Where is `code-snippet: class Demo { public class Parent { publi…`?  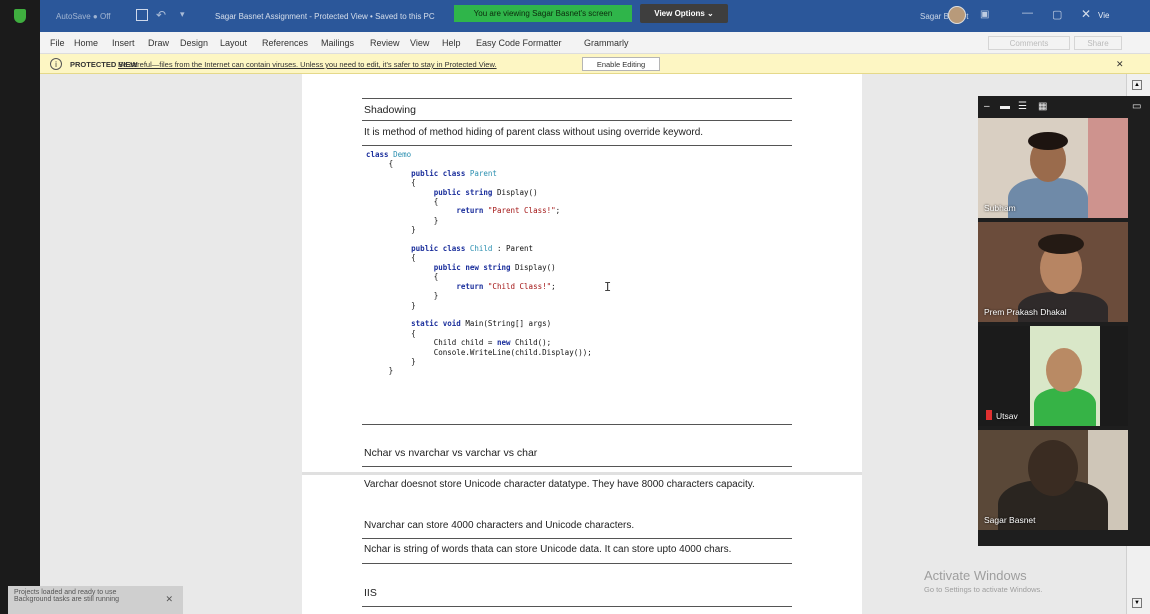 code-snippet: class Demo { public class Parent { publi… is located at coordinates (479, 263).